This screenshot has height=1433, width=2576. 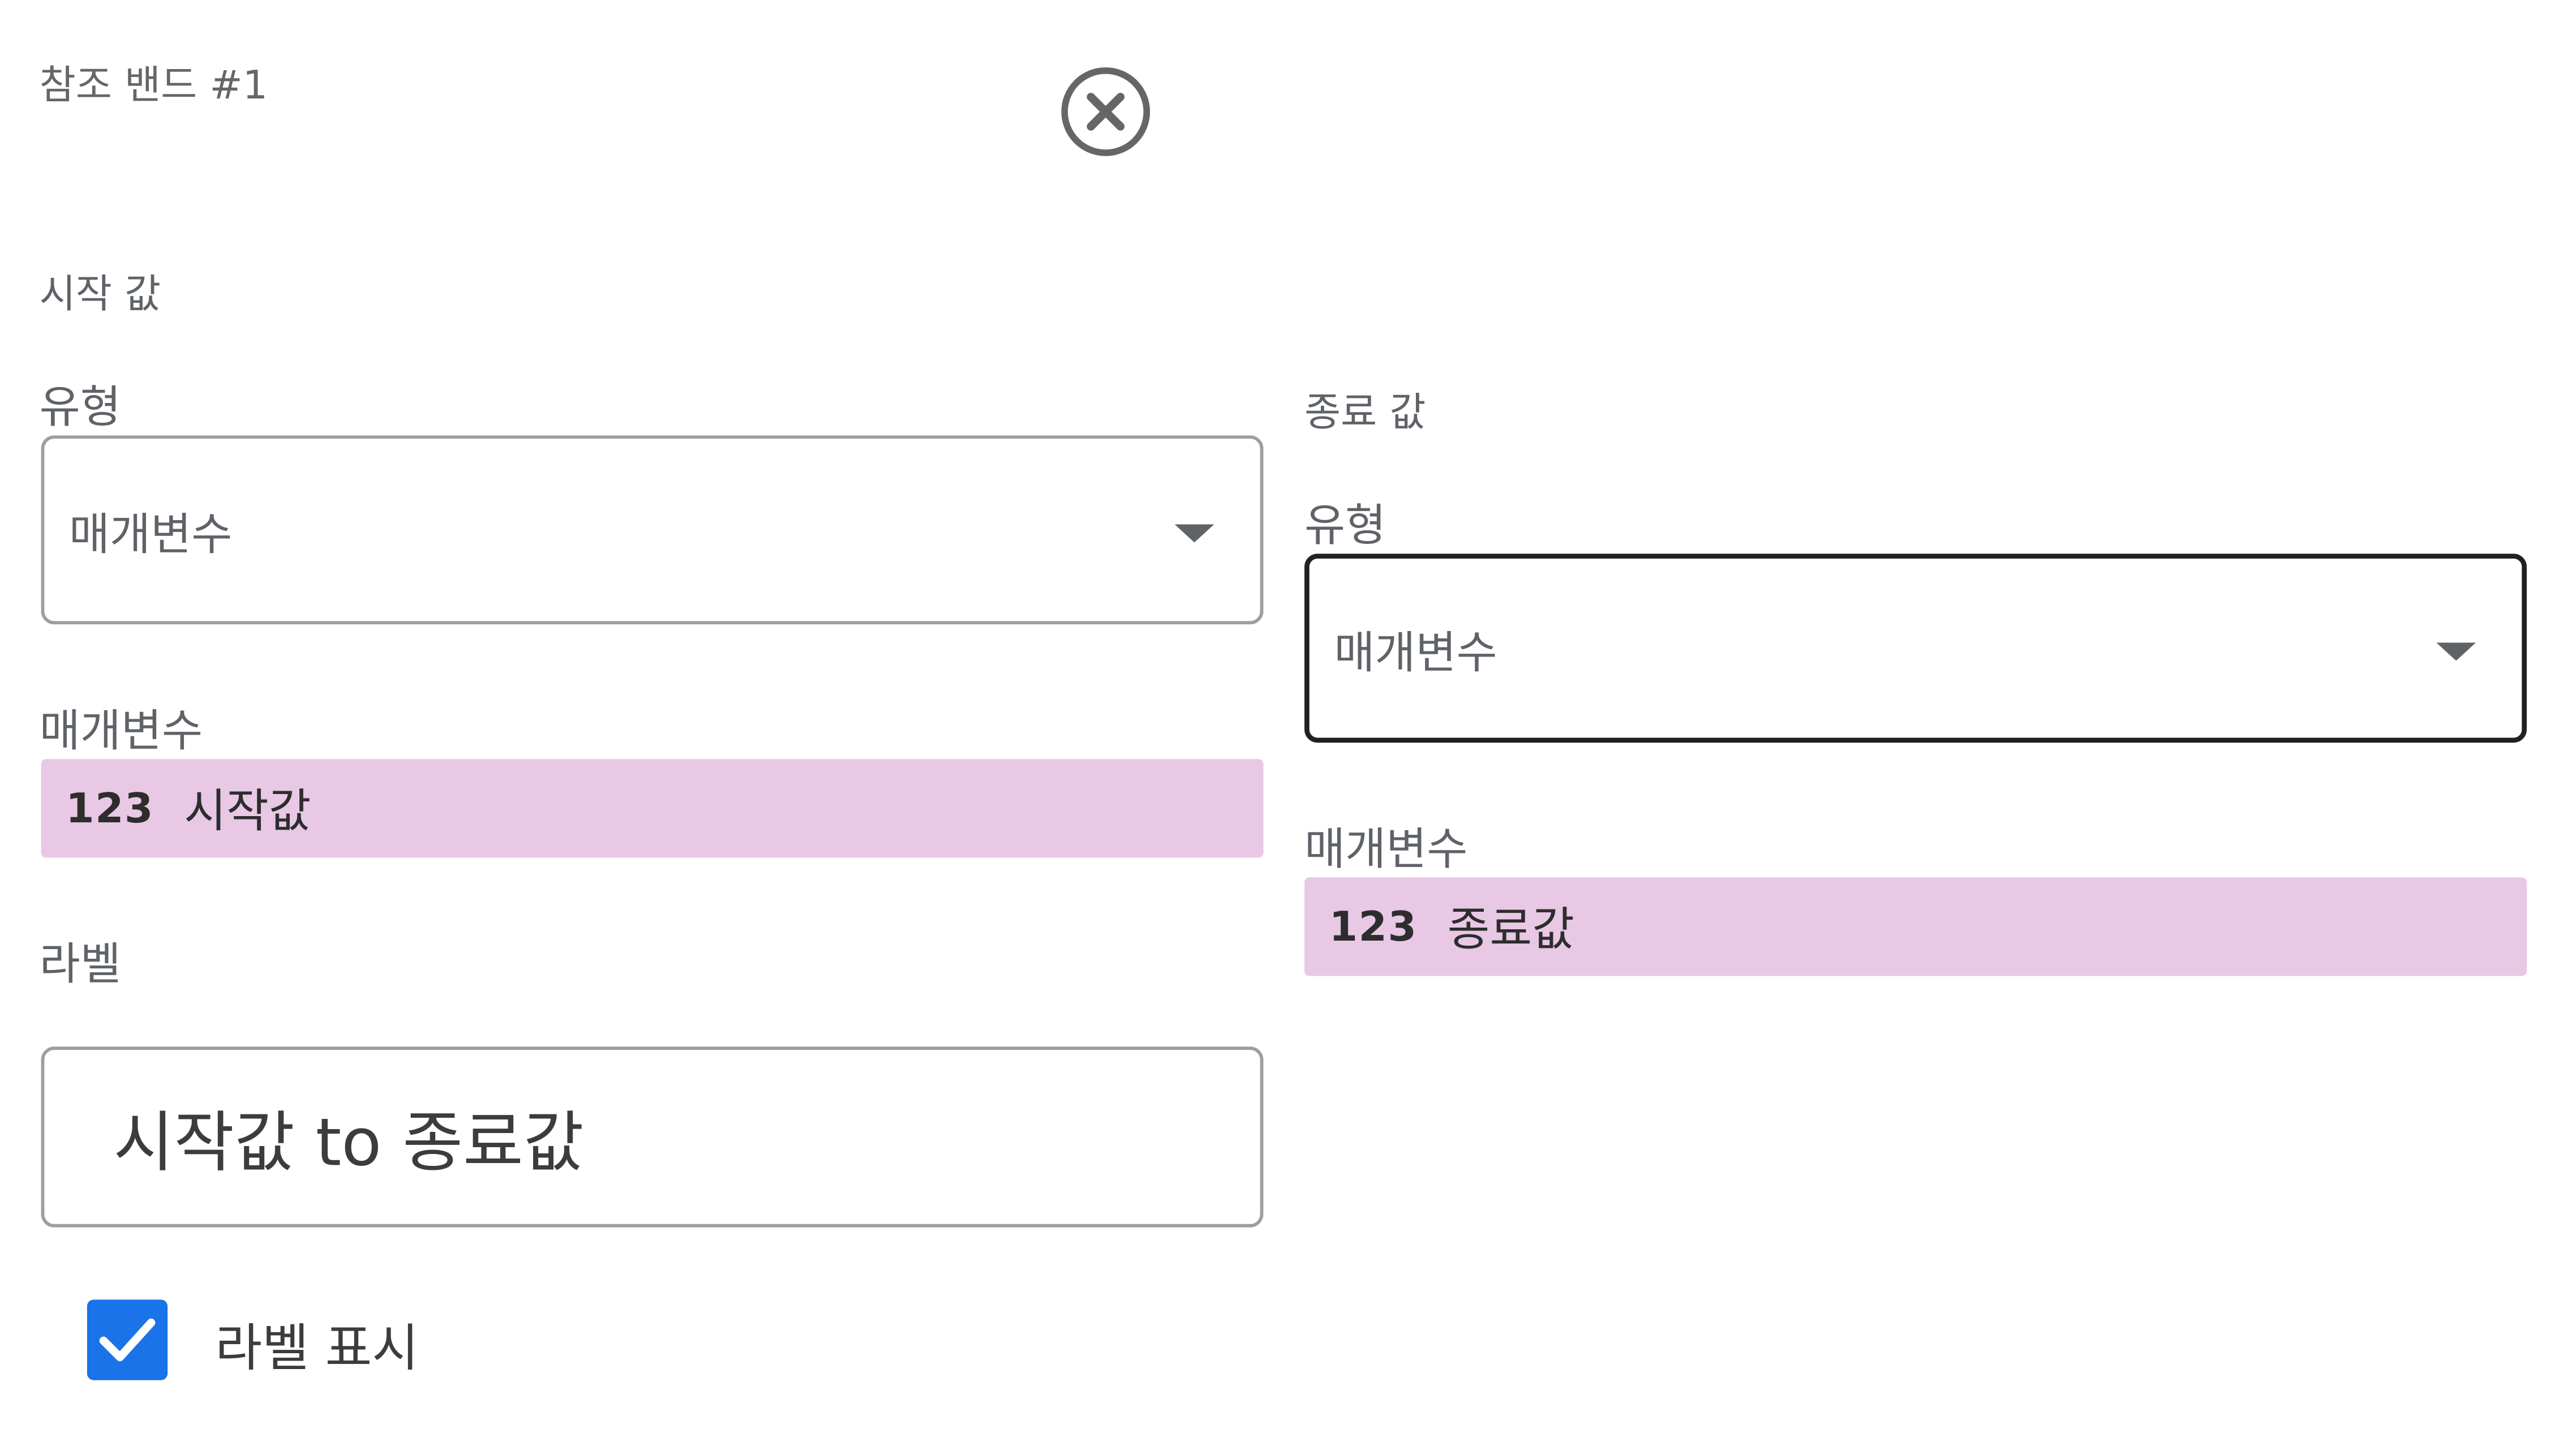 I want to click on start-section-label: 시작 값, so click(x=100, y=294).